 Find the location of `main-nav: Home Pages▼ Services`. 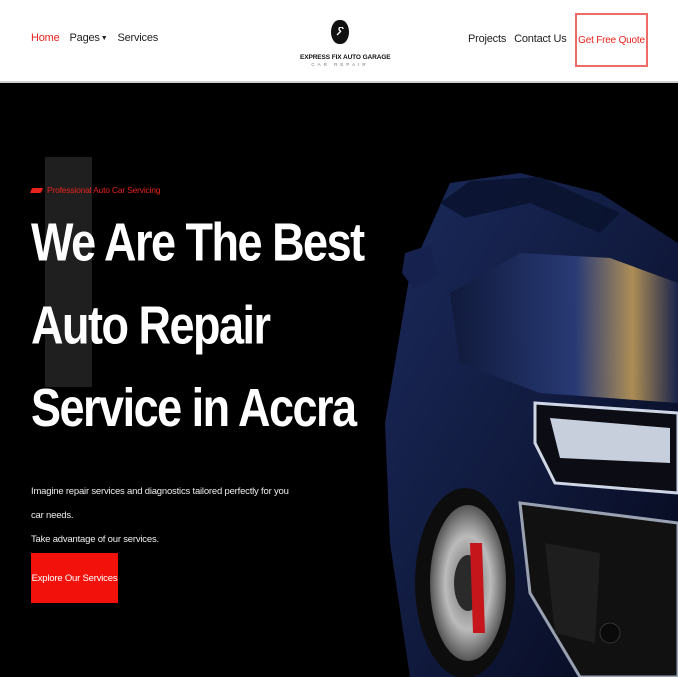

main-nav: Home Pages▼ Services is located at coordinates (94, 38).